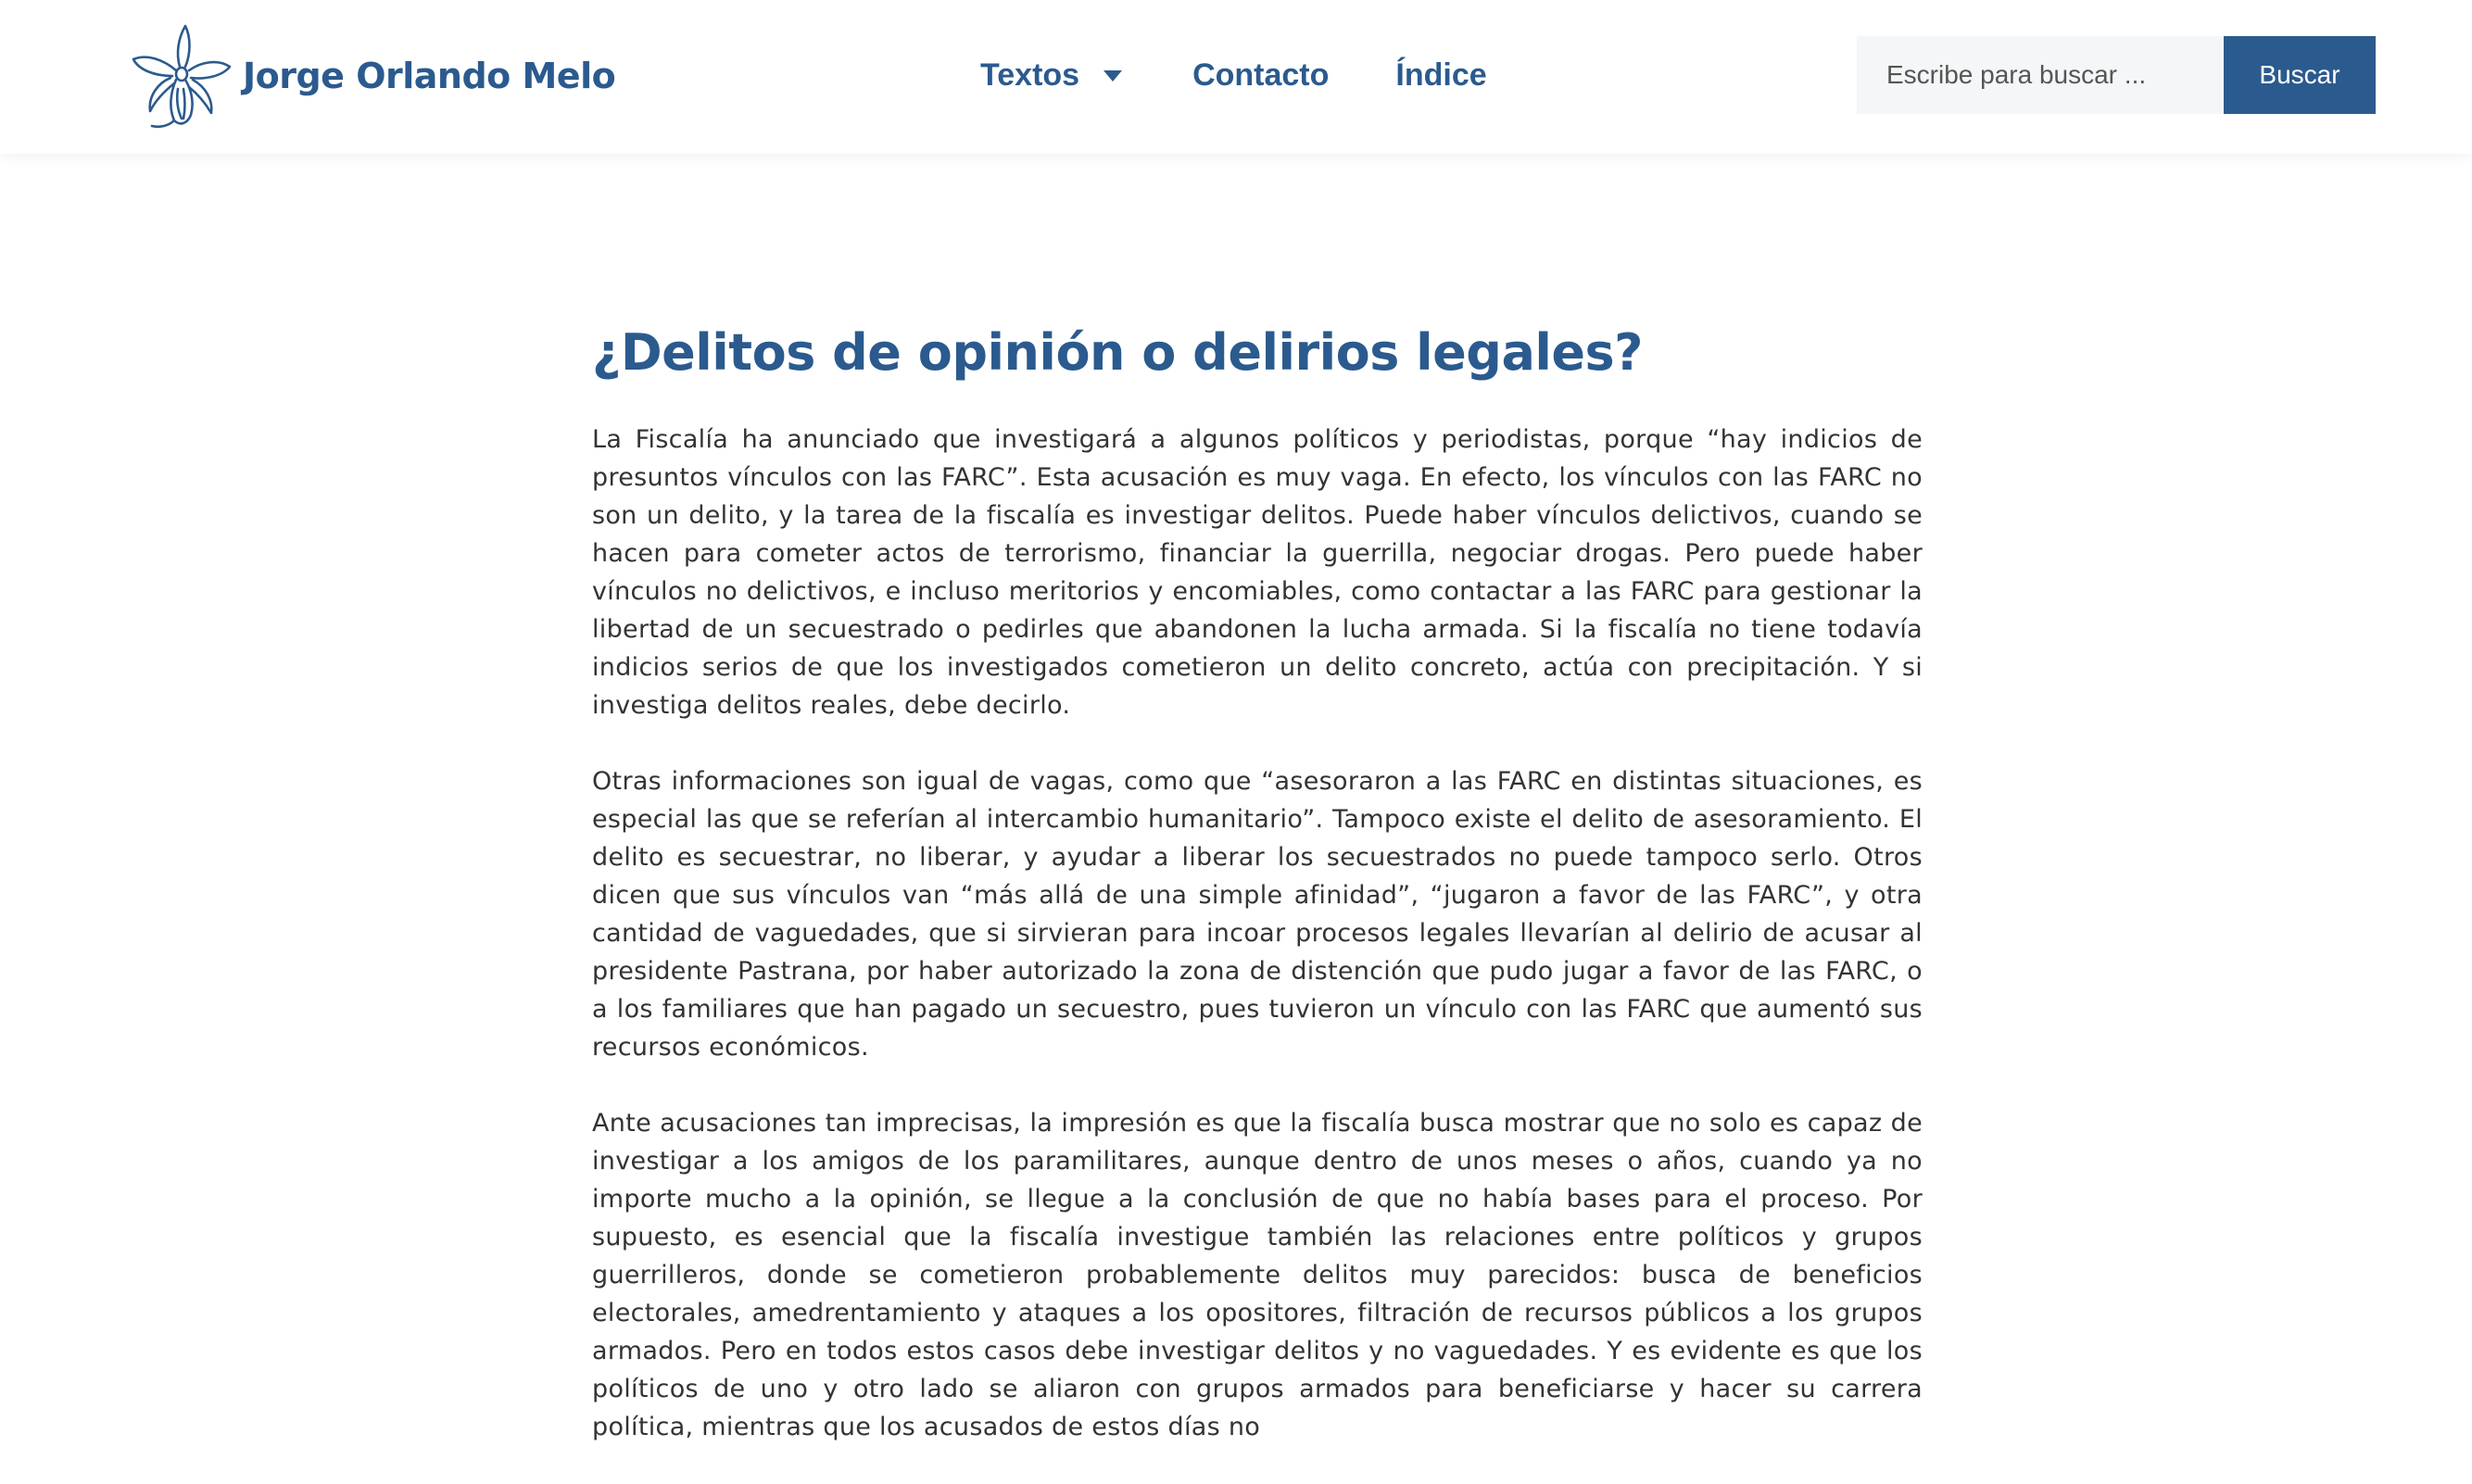  What do you see at coordinates (1440, 75) in the screenshot?
I see `nav-item-indice: Índice` at bounding box center [1440, 75].